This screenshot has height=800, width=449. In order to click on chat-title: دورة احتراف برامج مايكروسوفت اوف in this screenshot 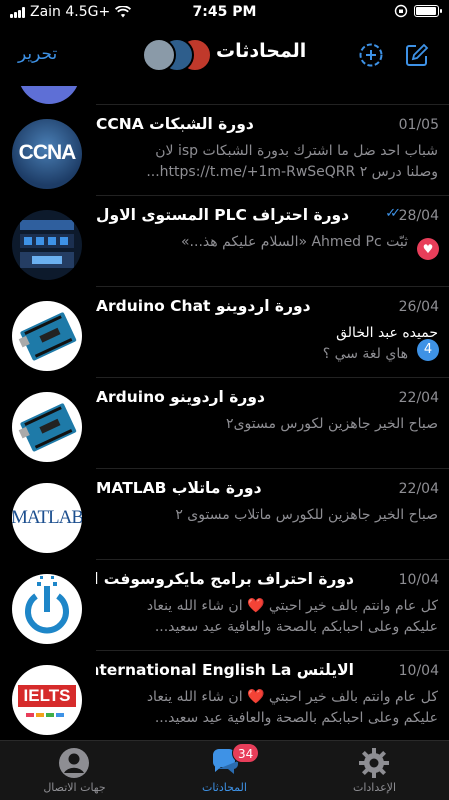, I will do `click(225, 579)`.